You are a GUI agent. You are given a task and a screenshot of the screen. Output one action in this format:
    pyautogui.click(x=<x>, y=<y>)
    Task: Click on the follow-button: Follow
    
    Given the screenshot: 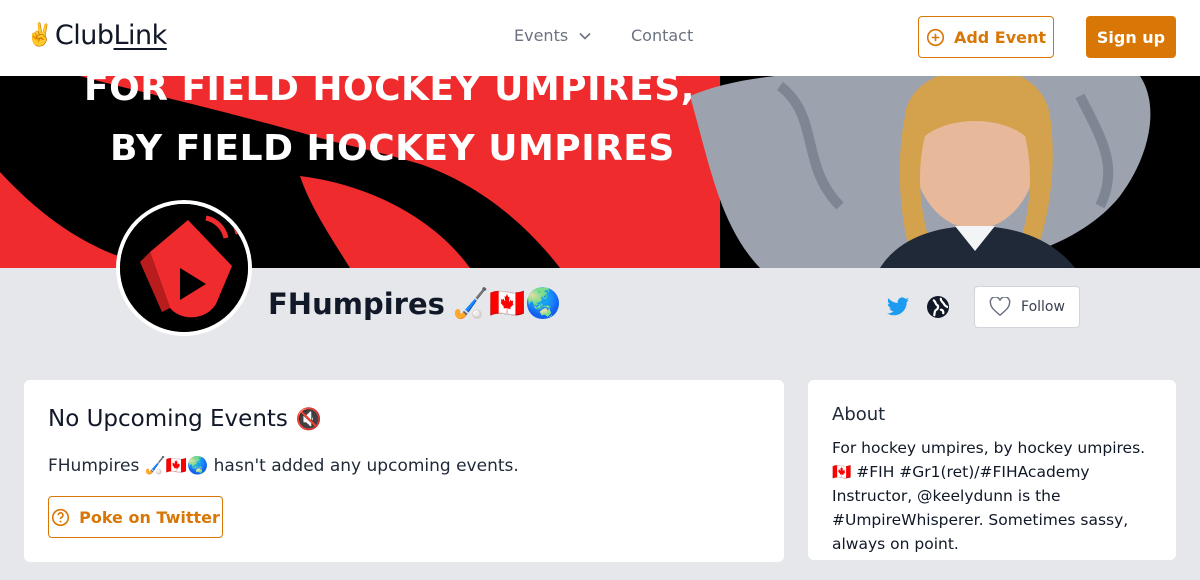 What is the action you would take?
    pyautogui.click(x=1027, y=307)
    